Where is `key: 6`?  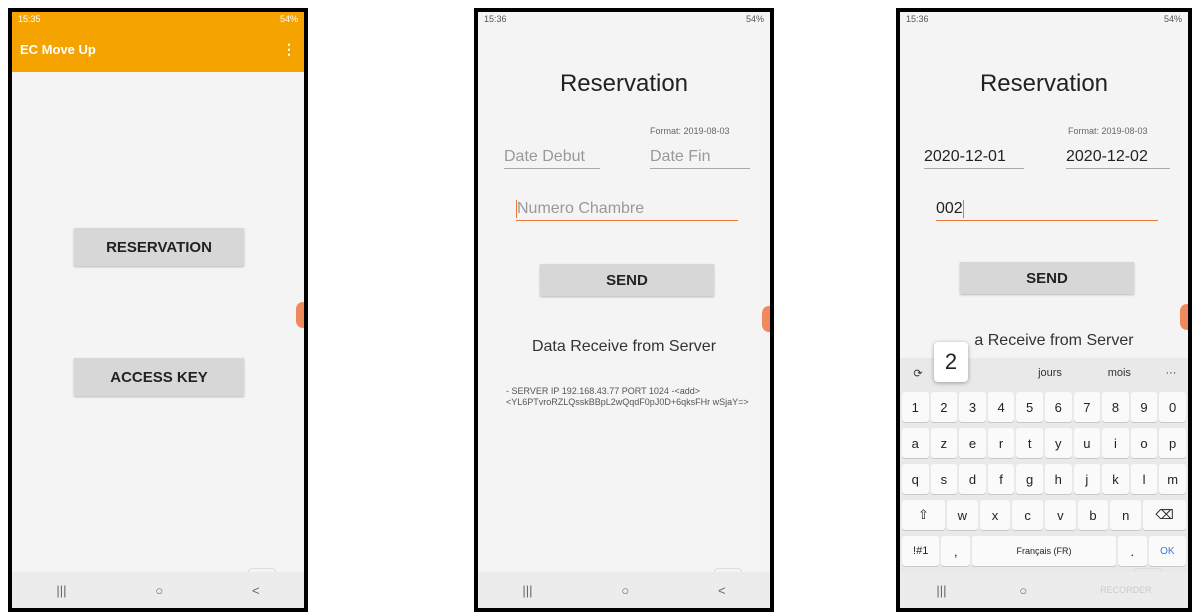
key: 6 is located at coordinates (1058, 407).